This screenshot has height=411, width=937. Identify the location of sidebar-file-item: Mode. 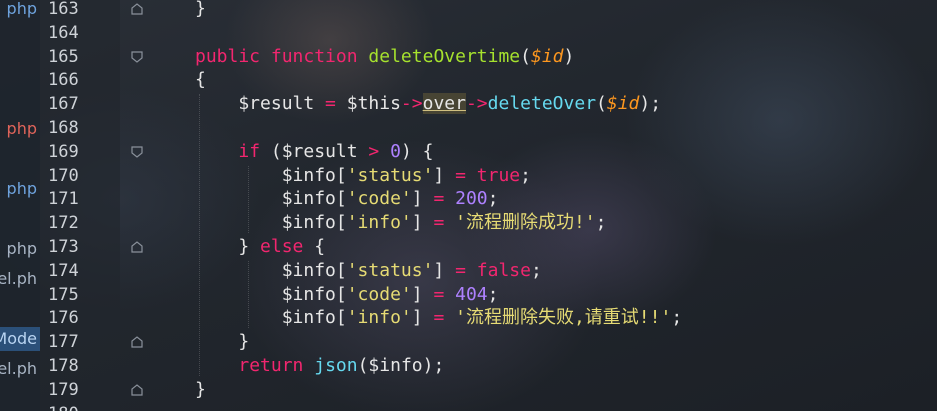
(20, 339).